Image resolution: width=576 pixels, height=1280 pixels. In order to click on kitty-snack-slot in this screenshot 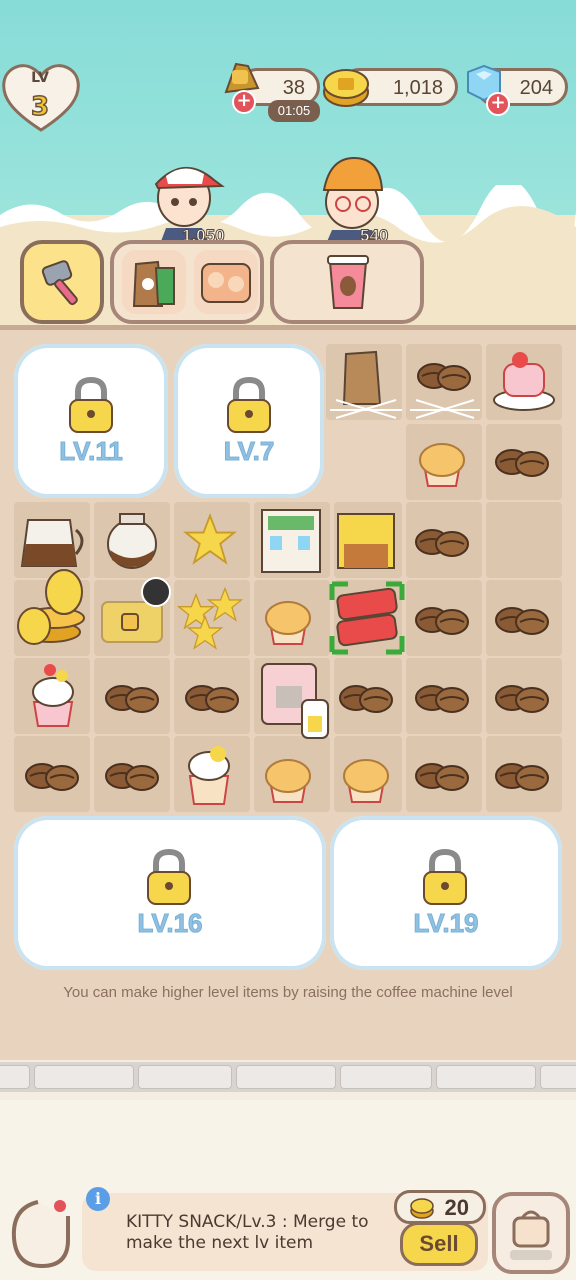, I will do `click(226, 282)`.